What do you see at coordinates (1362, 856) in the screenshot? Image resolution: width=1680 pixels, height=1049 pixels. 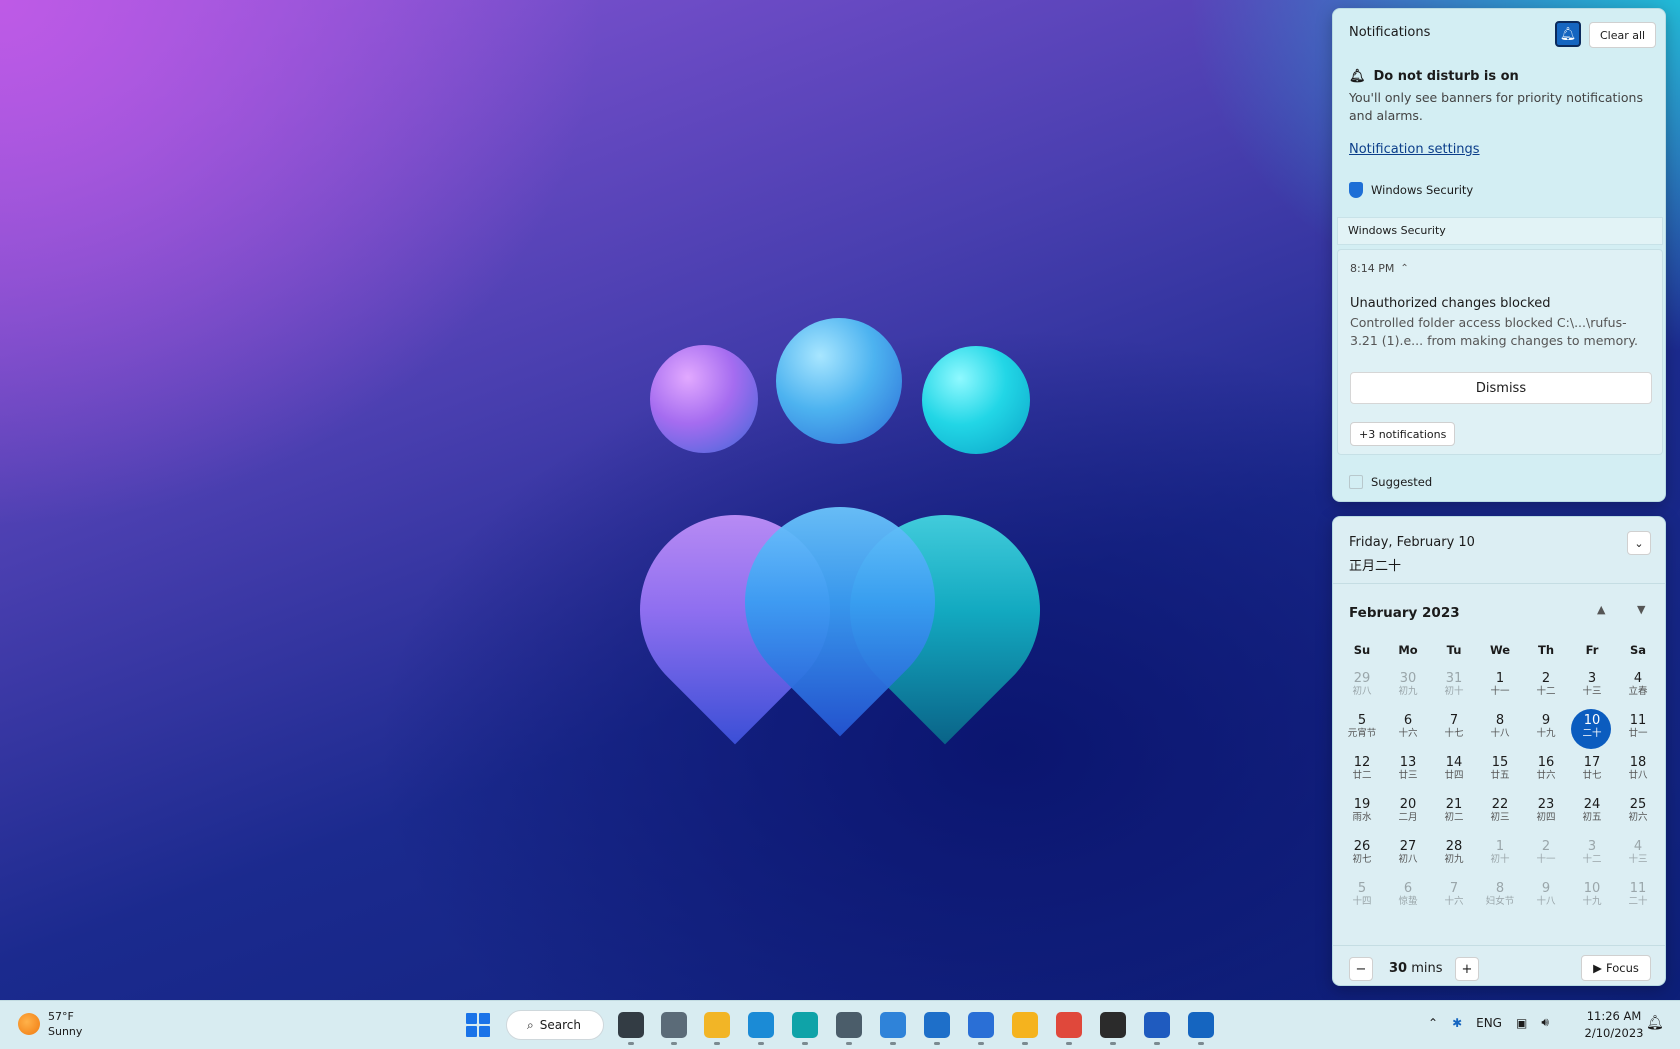 I see `calendar-day: 26 初七` at bounding box center [1362, 856].